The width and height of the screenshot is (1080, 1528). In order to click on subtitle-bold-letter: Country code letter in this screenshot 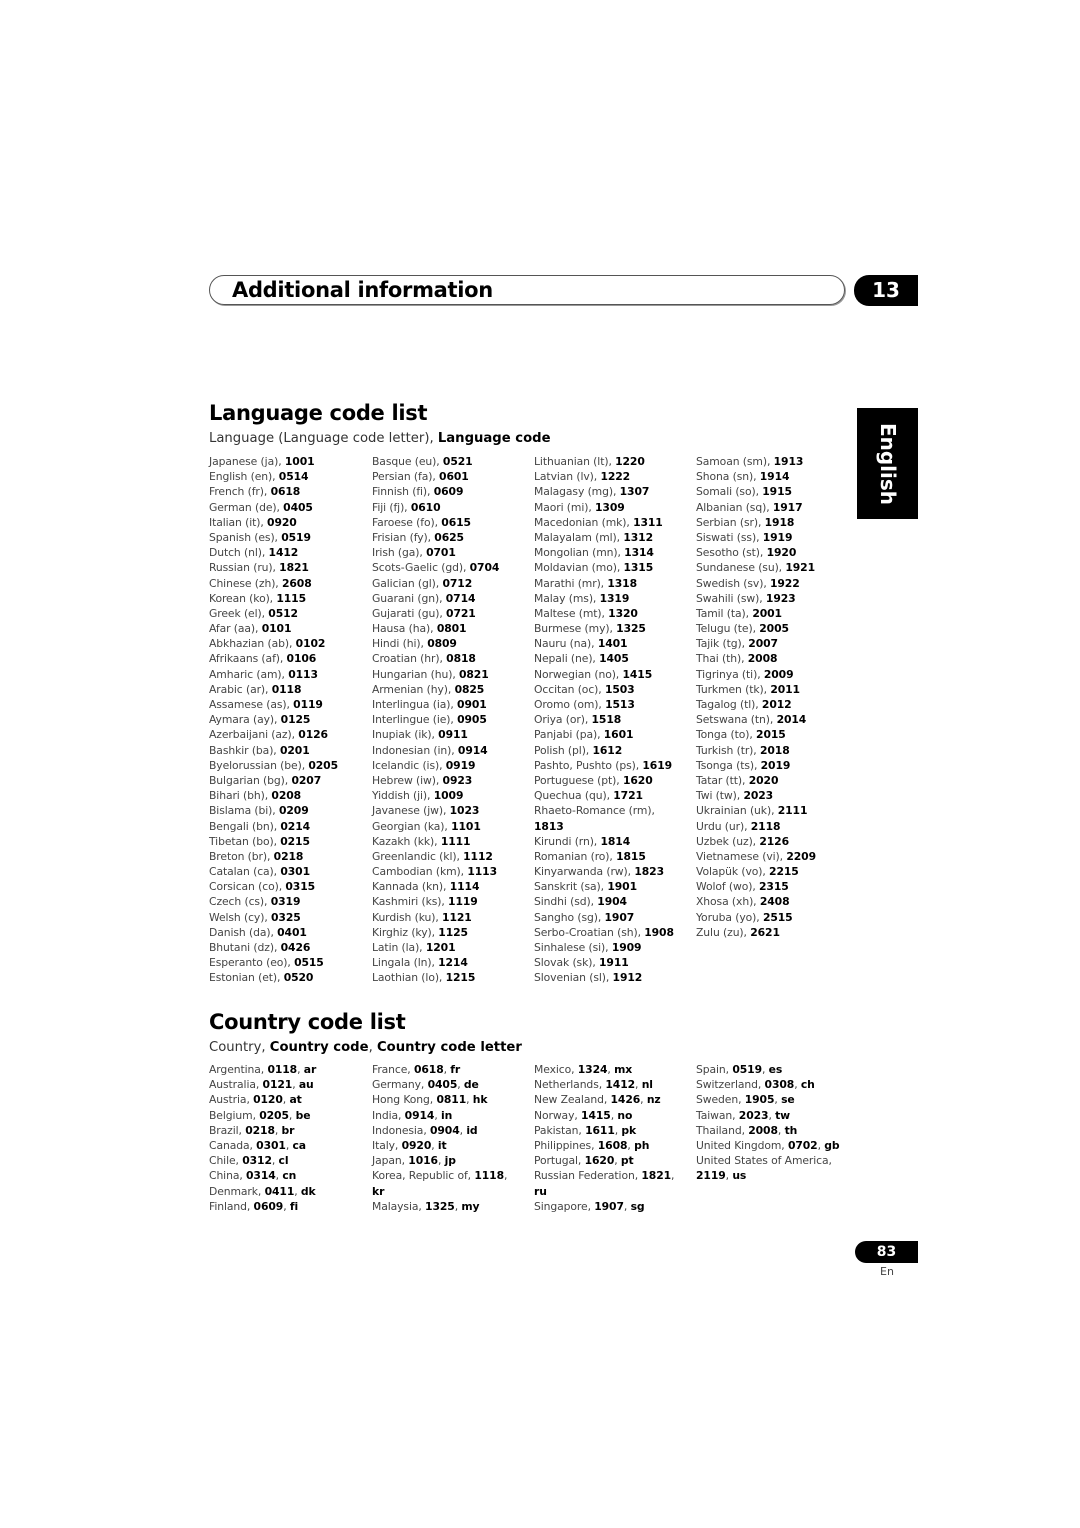, I will do `click(449, 1047)`.